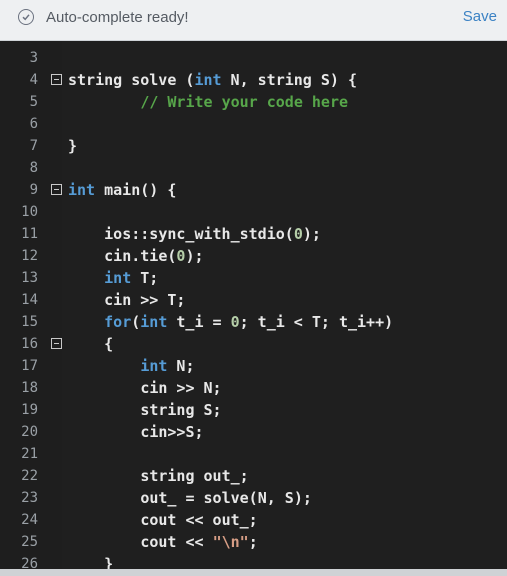 The width and height of the screenshot is (507, 576). What do you see at coordinates (253, 454) in the screenshot?
I see `code-line: 21` at bounding box center [253, 454].